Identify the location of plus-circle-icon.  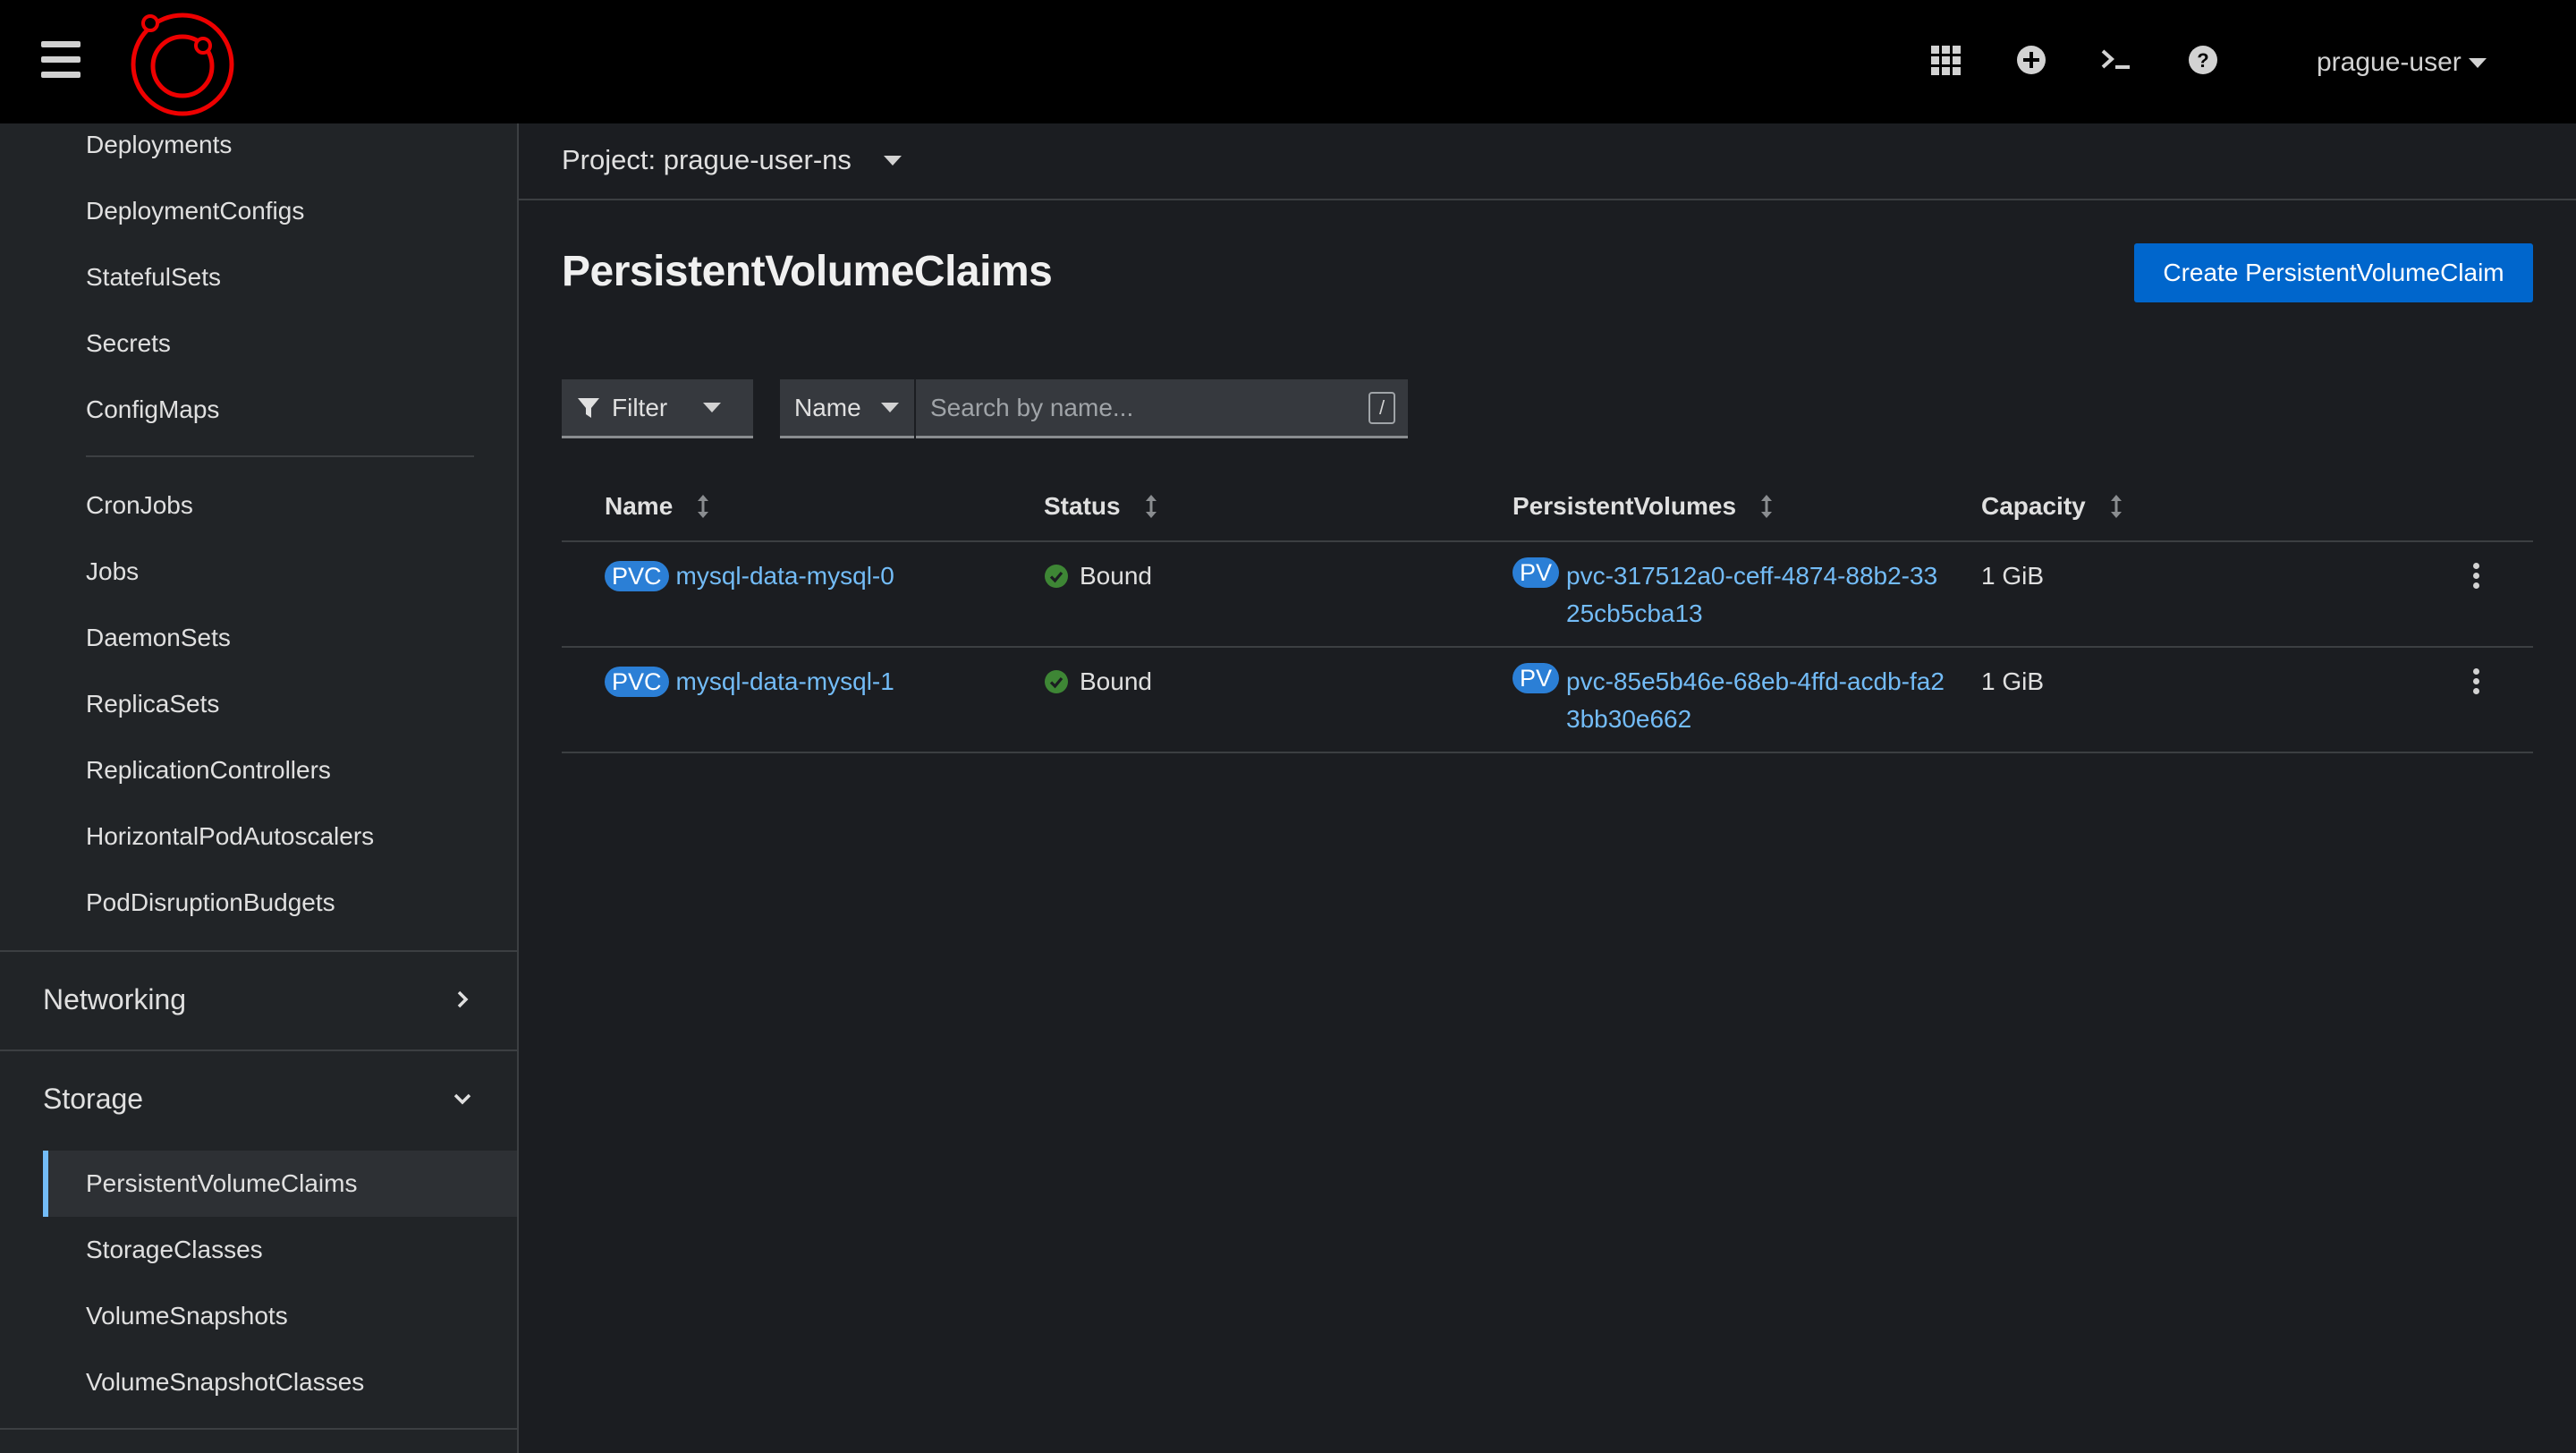
(2031, 60).